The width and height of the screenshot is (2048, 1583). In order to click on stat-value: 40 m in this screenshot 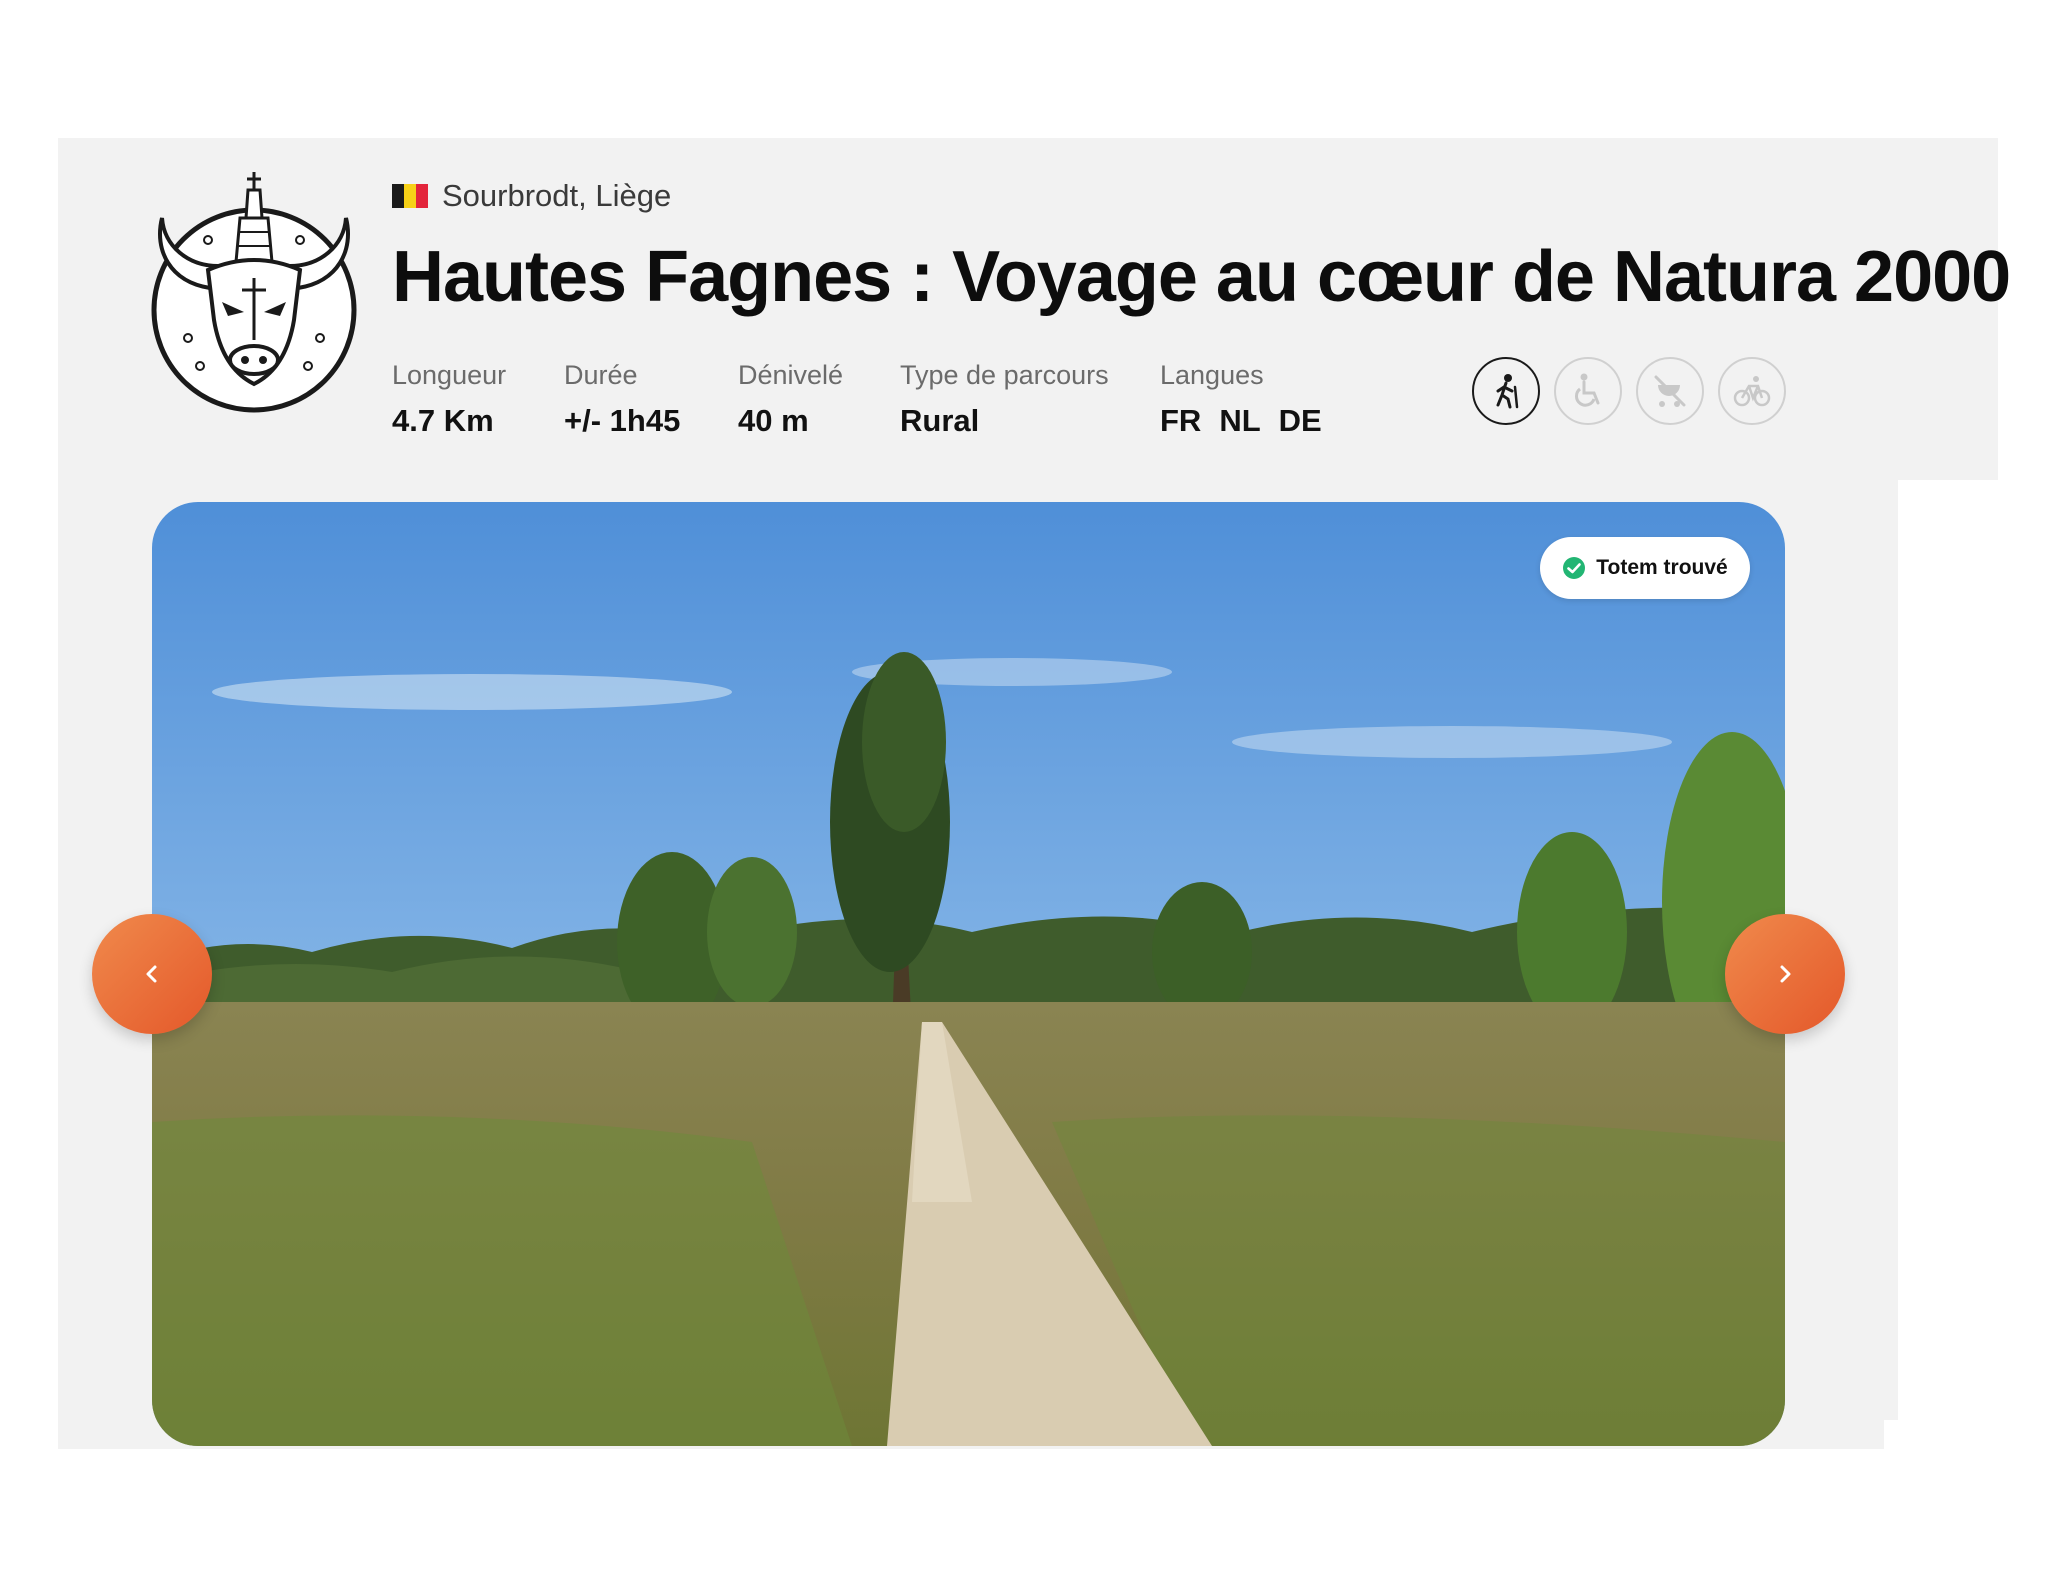, I will do `click(773, 420)`.